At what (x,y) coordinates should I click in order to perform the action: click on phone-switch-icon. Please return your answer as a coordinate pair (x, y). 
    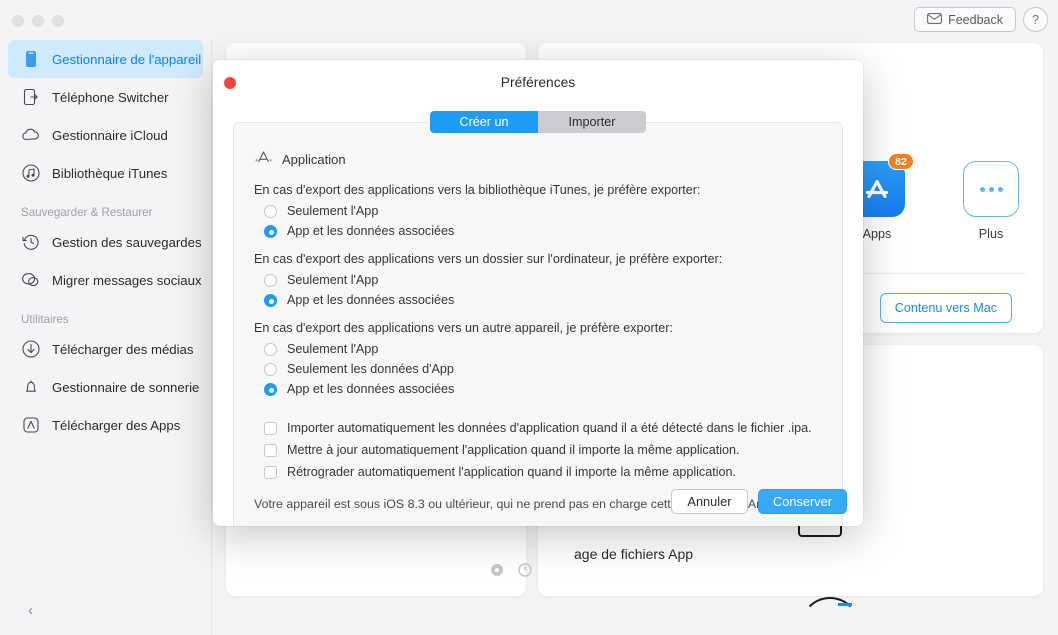
    Looking at the image, I should click on (30, 97).